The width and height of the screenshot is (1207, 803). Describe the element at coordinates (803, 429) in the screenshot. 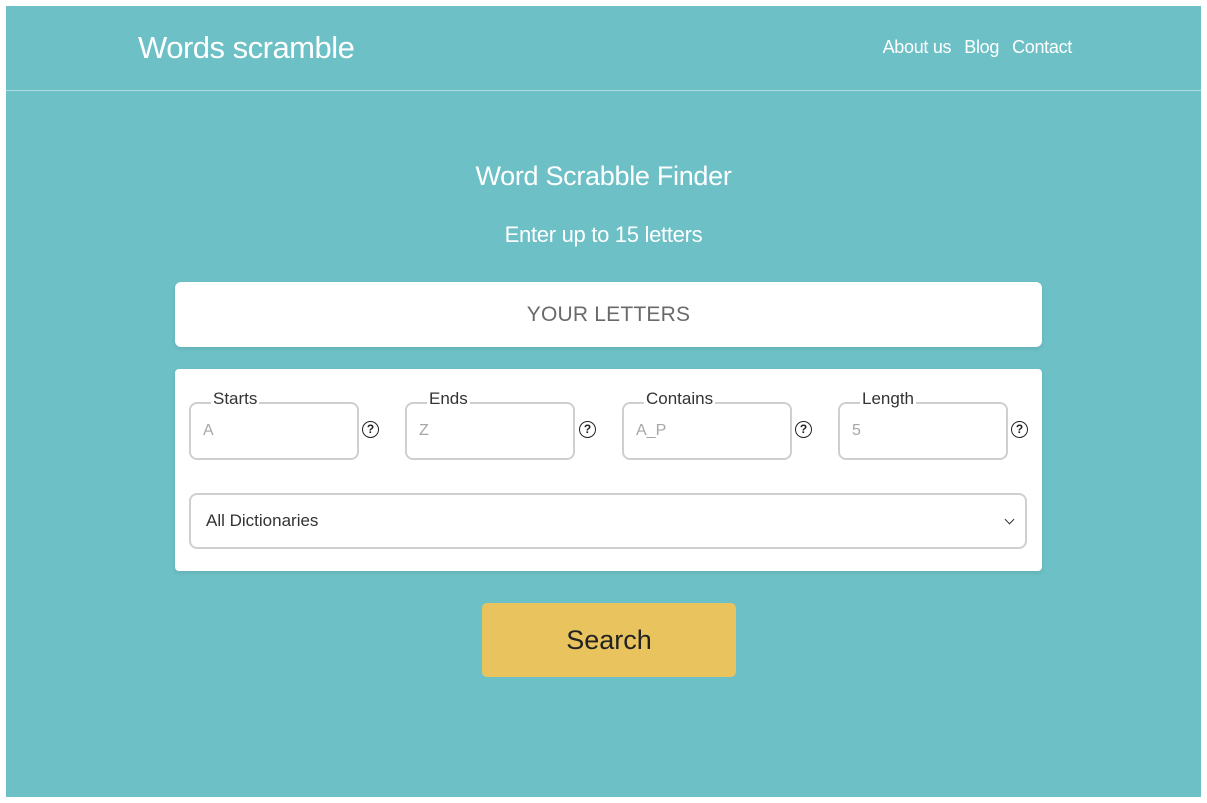

I see `contains-help-icon: ?` at that location.